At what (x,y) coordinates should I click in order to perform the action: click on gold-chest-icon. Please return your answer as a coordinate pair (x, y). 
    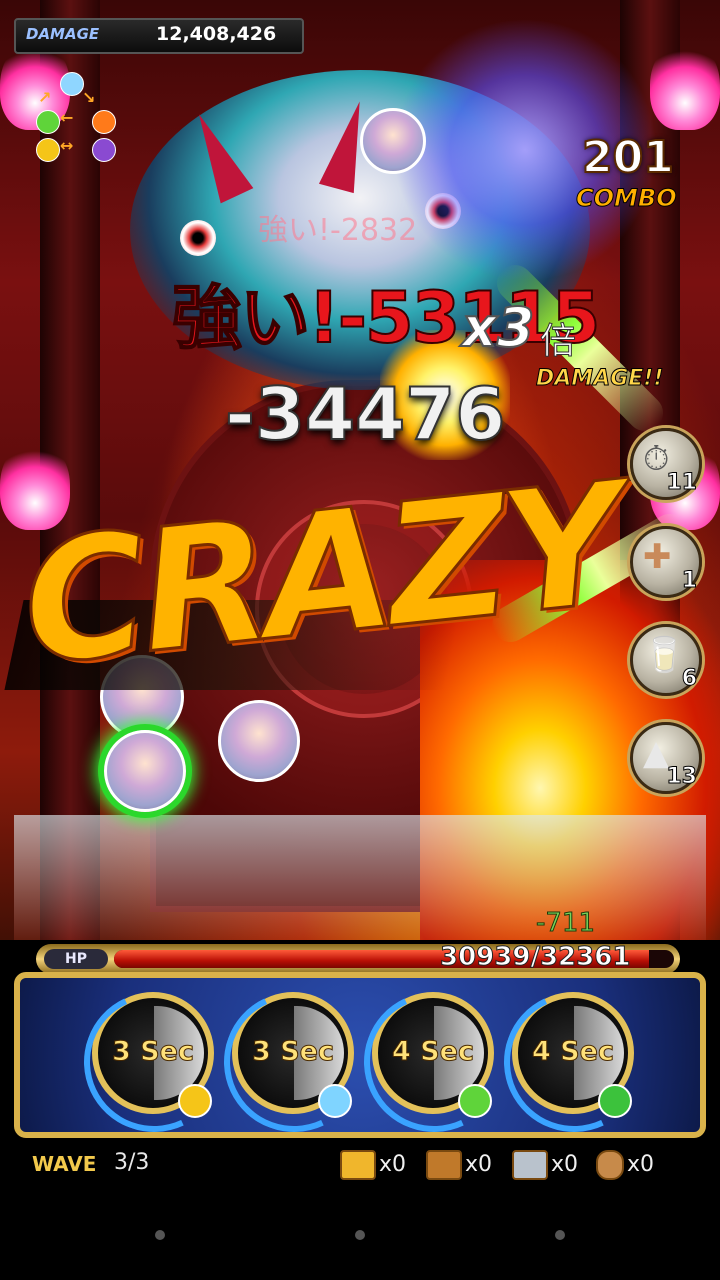
    Looking at the image, I should click on (358, 1165).